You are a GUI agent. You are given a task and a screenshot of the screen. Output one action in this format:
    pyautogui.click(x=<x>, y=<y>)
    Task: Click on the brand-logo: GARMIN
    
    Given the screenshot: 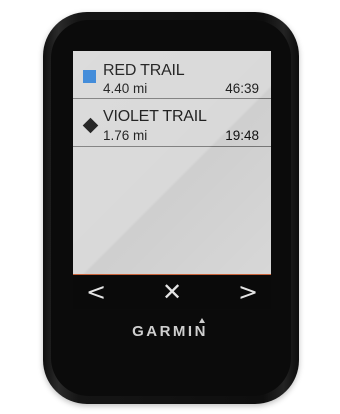 What is the action you would take?
    pyautogui.click(x=170, y=331)
    